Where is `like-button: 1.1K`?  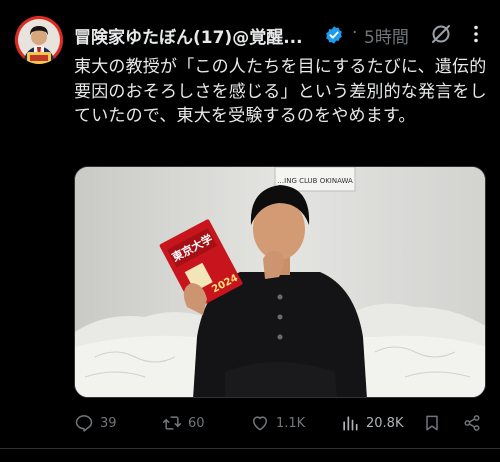 like-button: 1.1K is located at coordinates (277, 423).